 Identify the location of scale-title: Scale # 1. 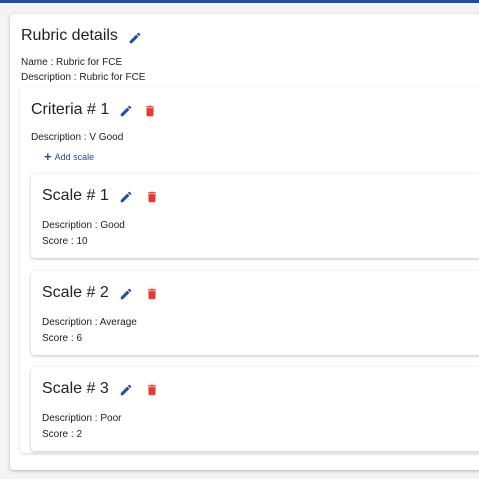
(75, 195).